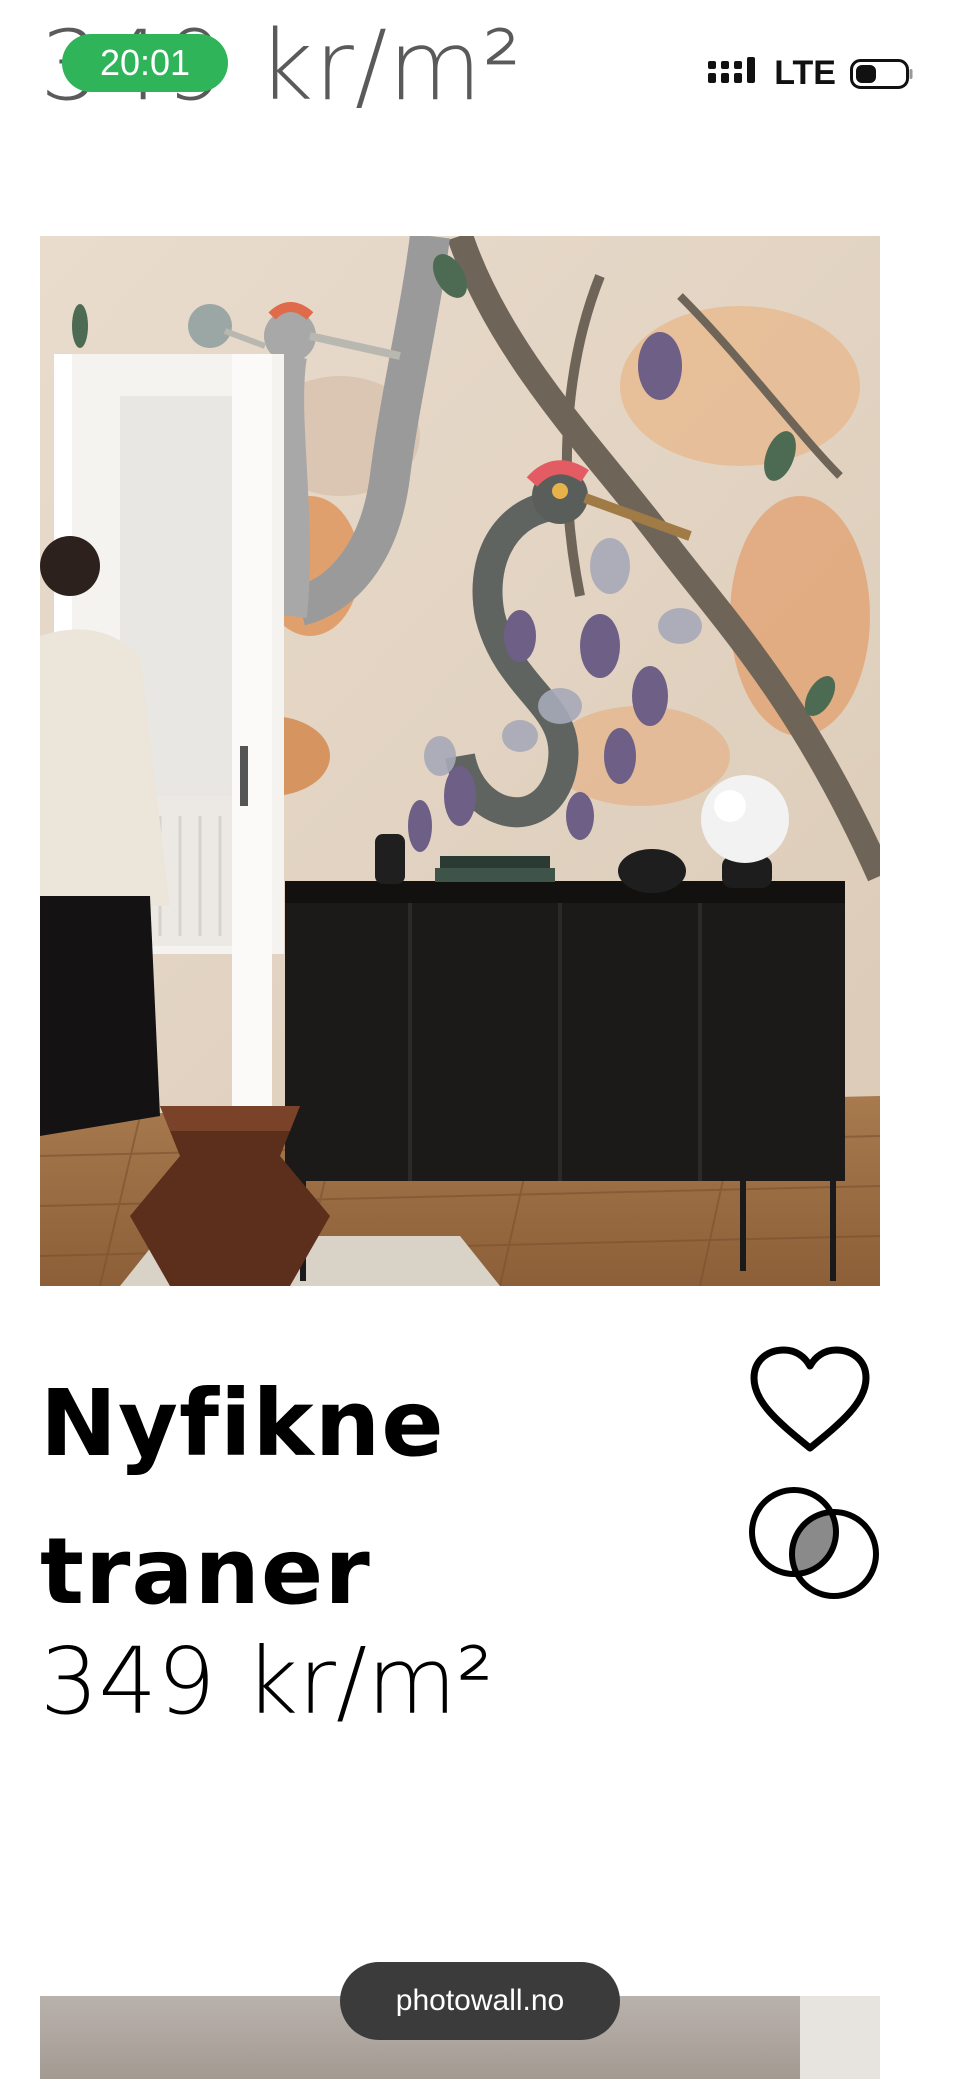 The height and width of the screenshot is (2079, 960). I want to click on product-price: 349 kr/m², so click(267, 1681).